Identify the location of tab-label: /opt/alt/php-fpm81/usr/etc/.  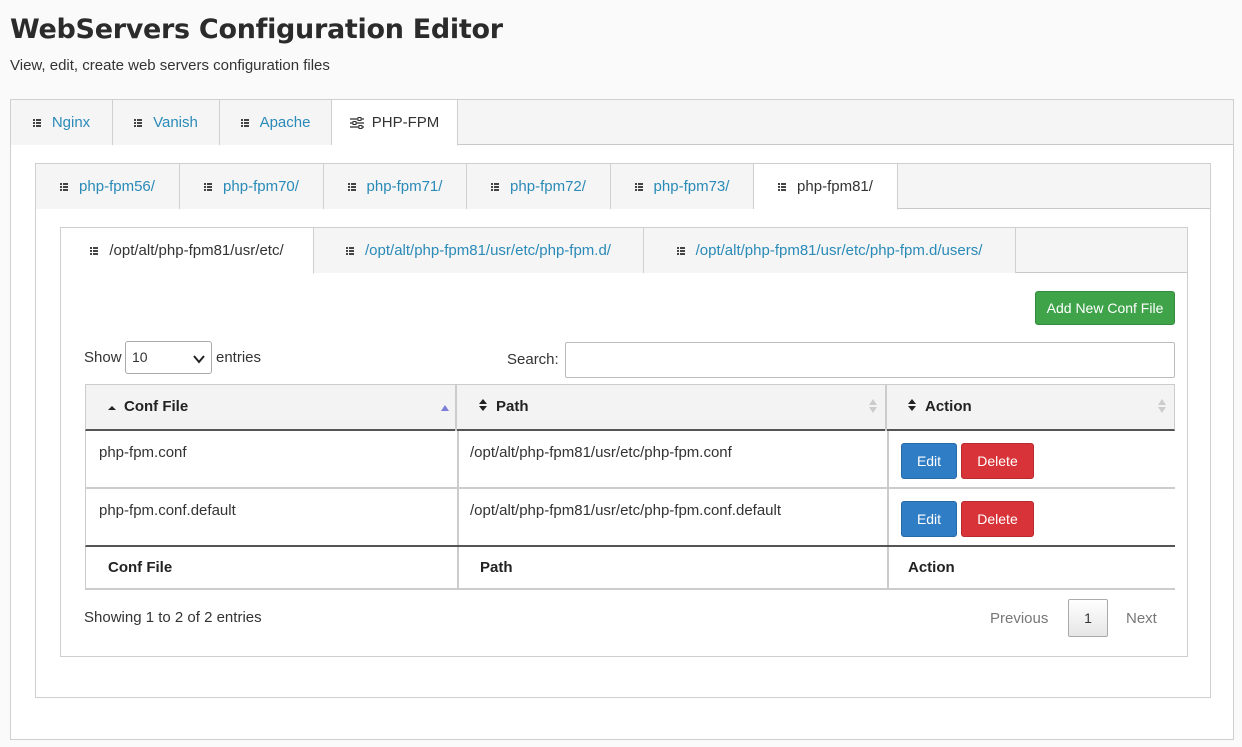
(196, 250).